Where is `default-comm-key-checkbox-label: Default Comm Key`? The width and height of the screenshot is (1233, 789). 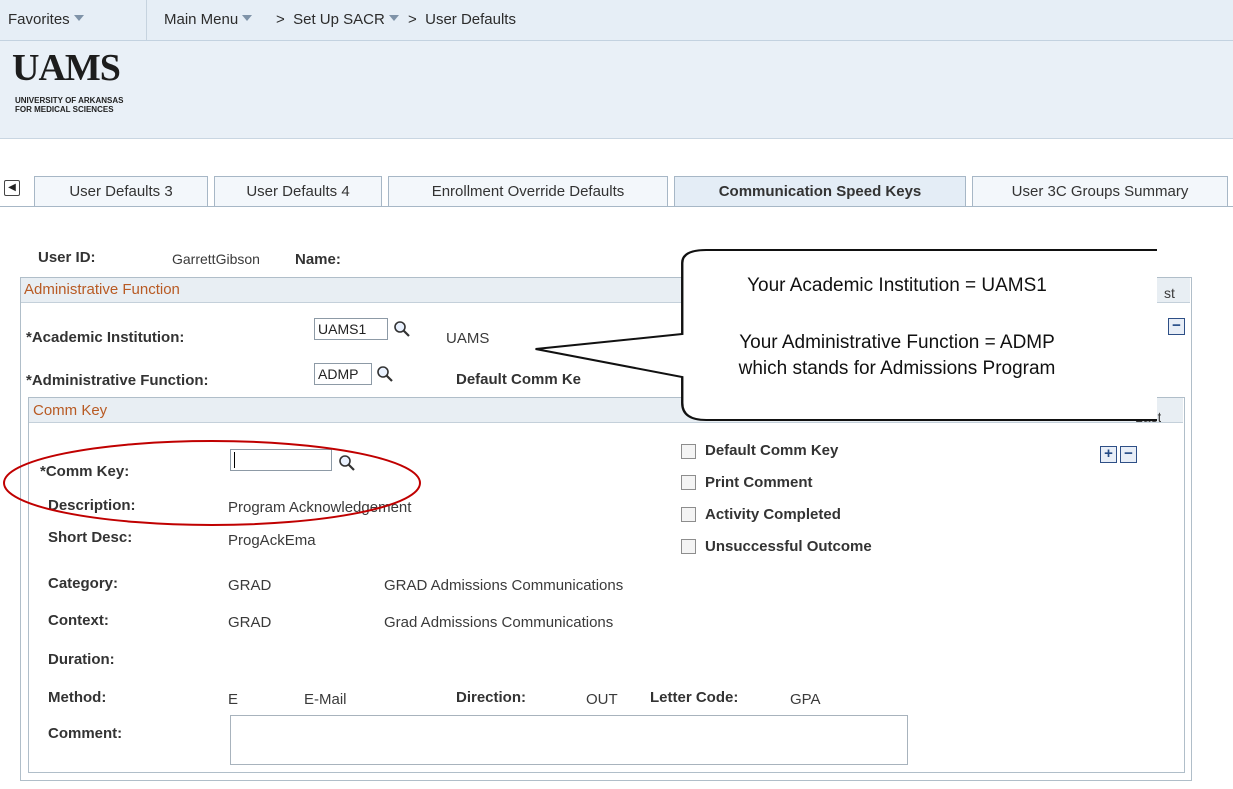
default-comm-key-checkbox-label: Default Comm Key is located at coordinates (772, 450).